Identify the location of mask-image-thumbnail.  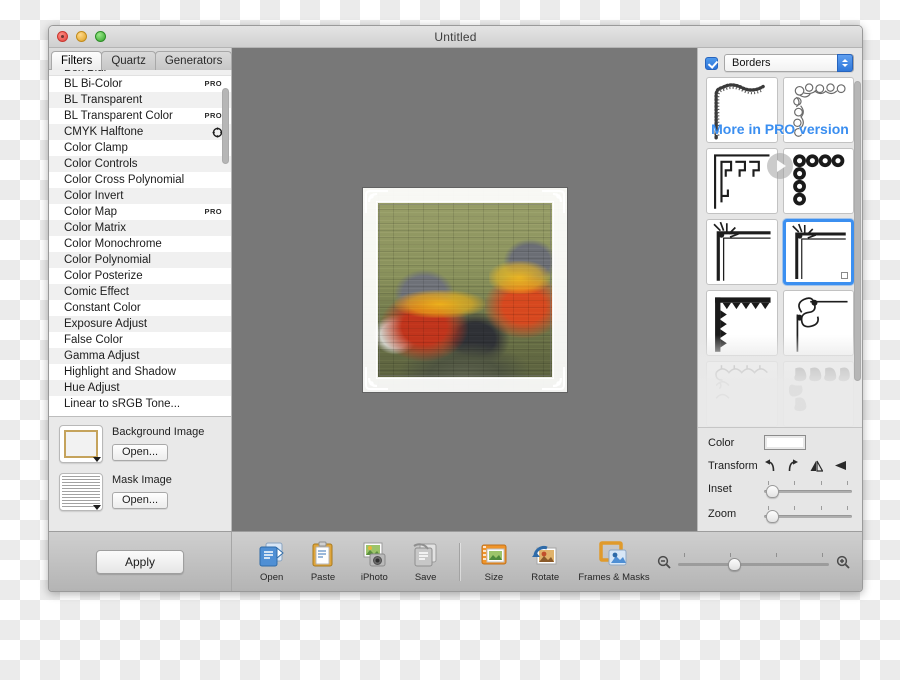
(81, 492).